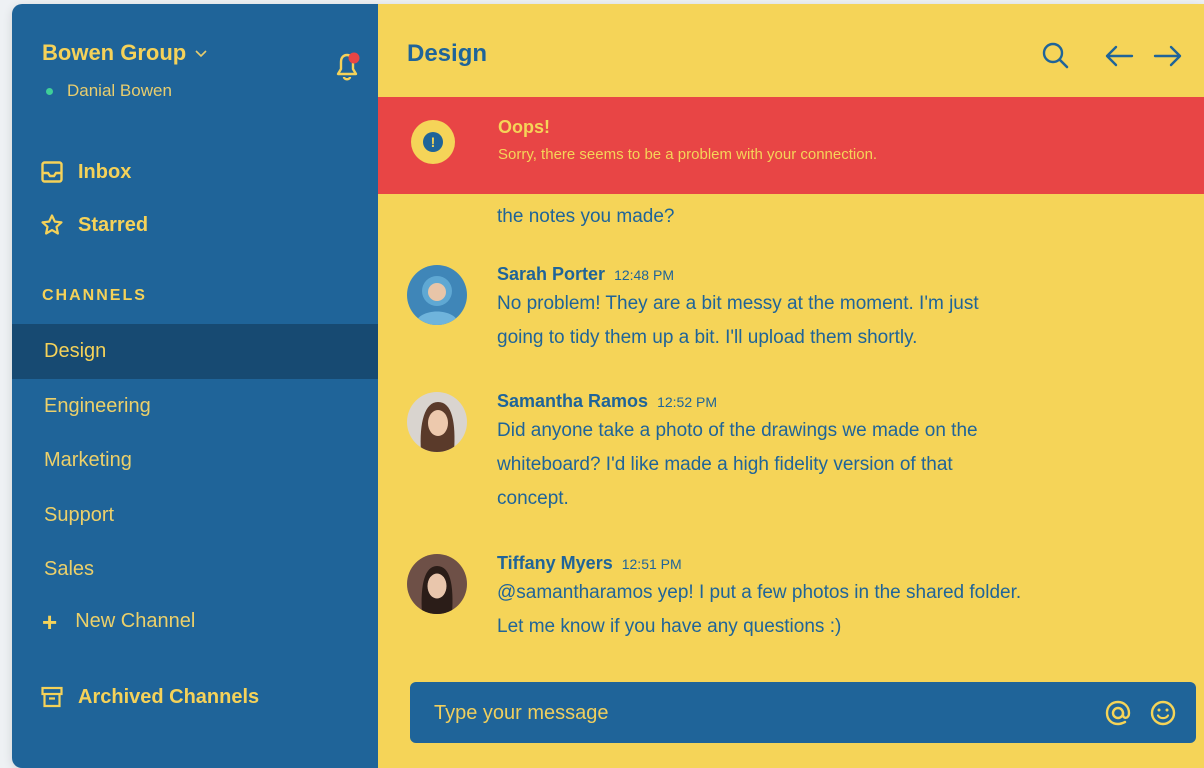 This screenshot has height=768, width=1204. What do you see at coordinates (195, 569) in the screenshot?
I see `channel-item-sales: Sales` at bounding box center [195, 569].